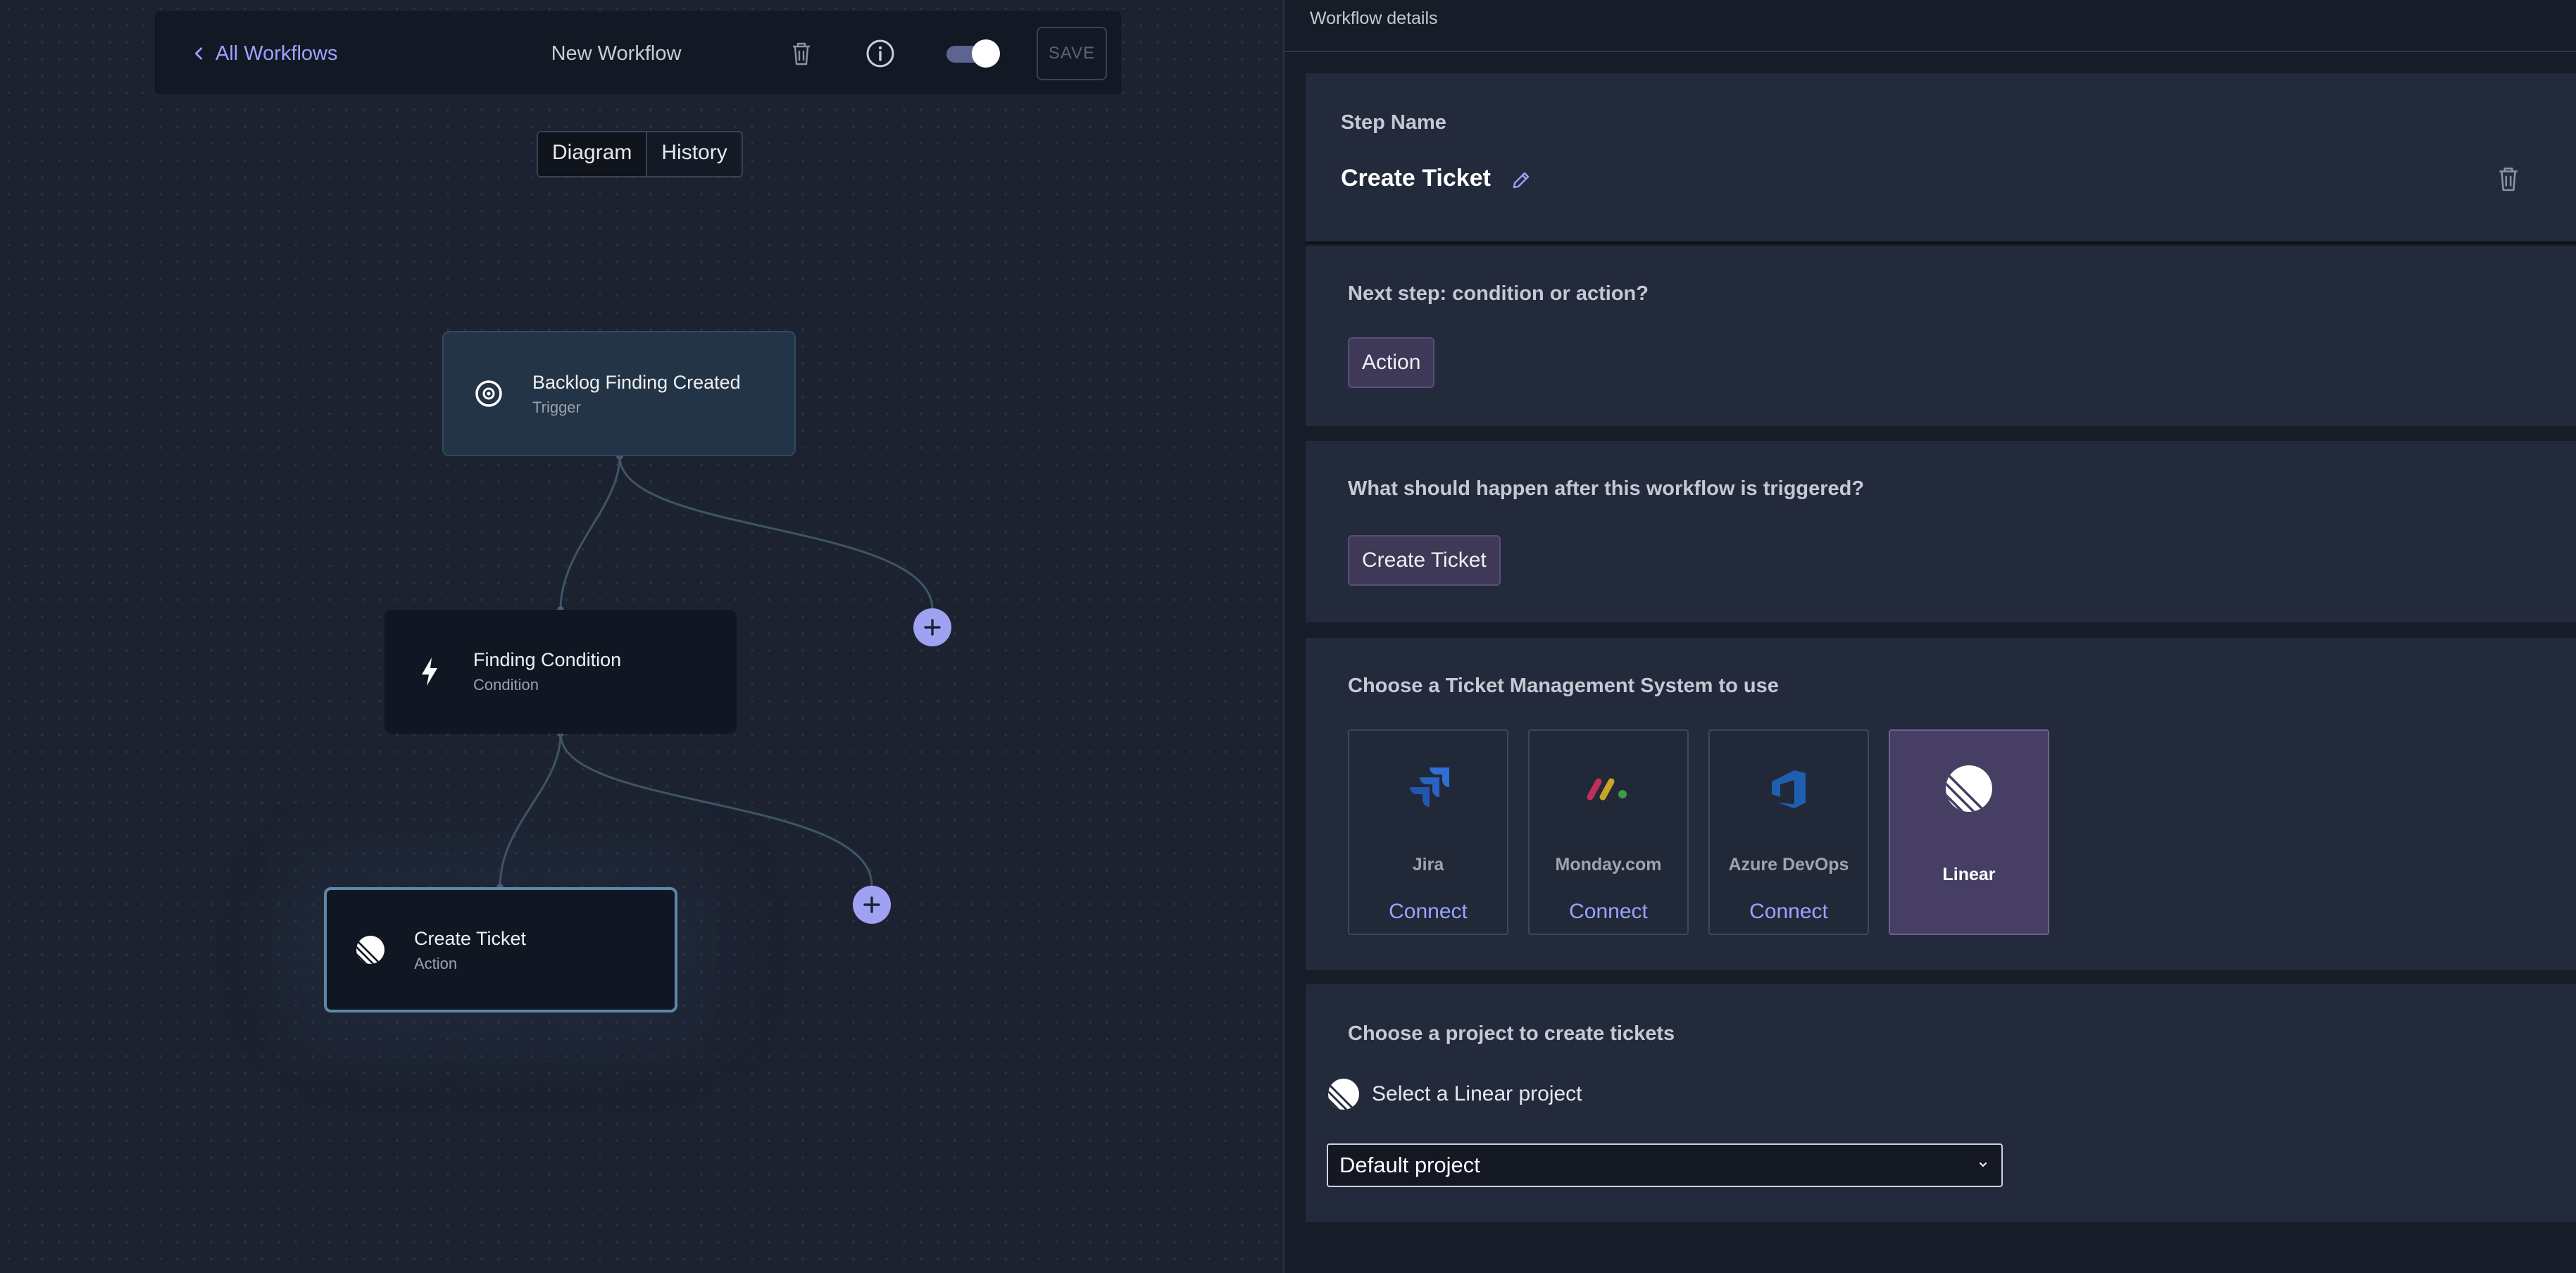  What do you see at coordinates (1393, 122) in the screenshot?
I see `step-name-label: Step Name` at bounding box center [1393, 122].